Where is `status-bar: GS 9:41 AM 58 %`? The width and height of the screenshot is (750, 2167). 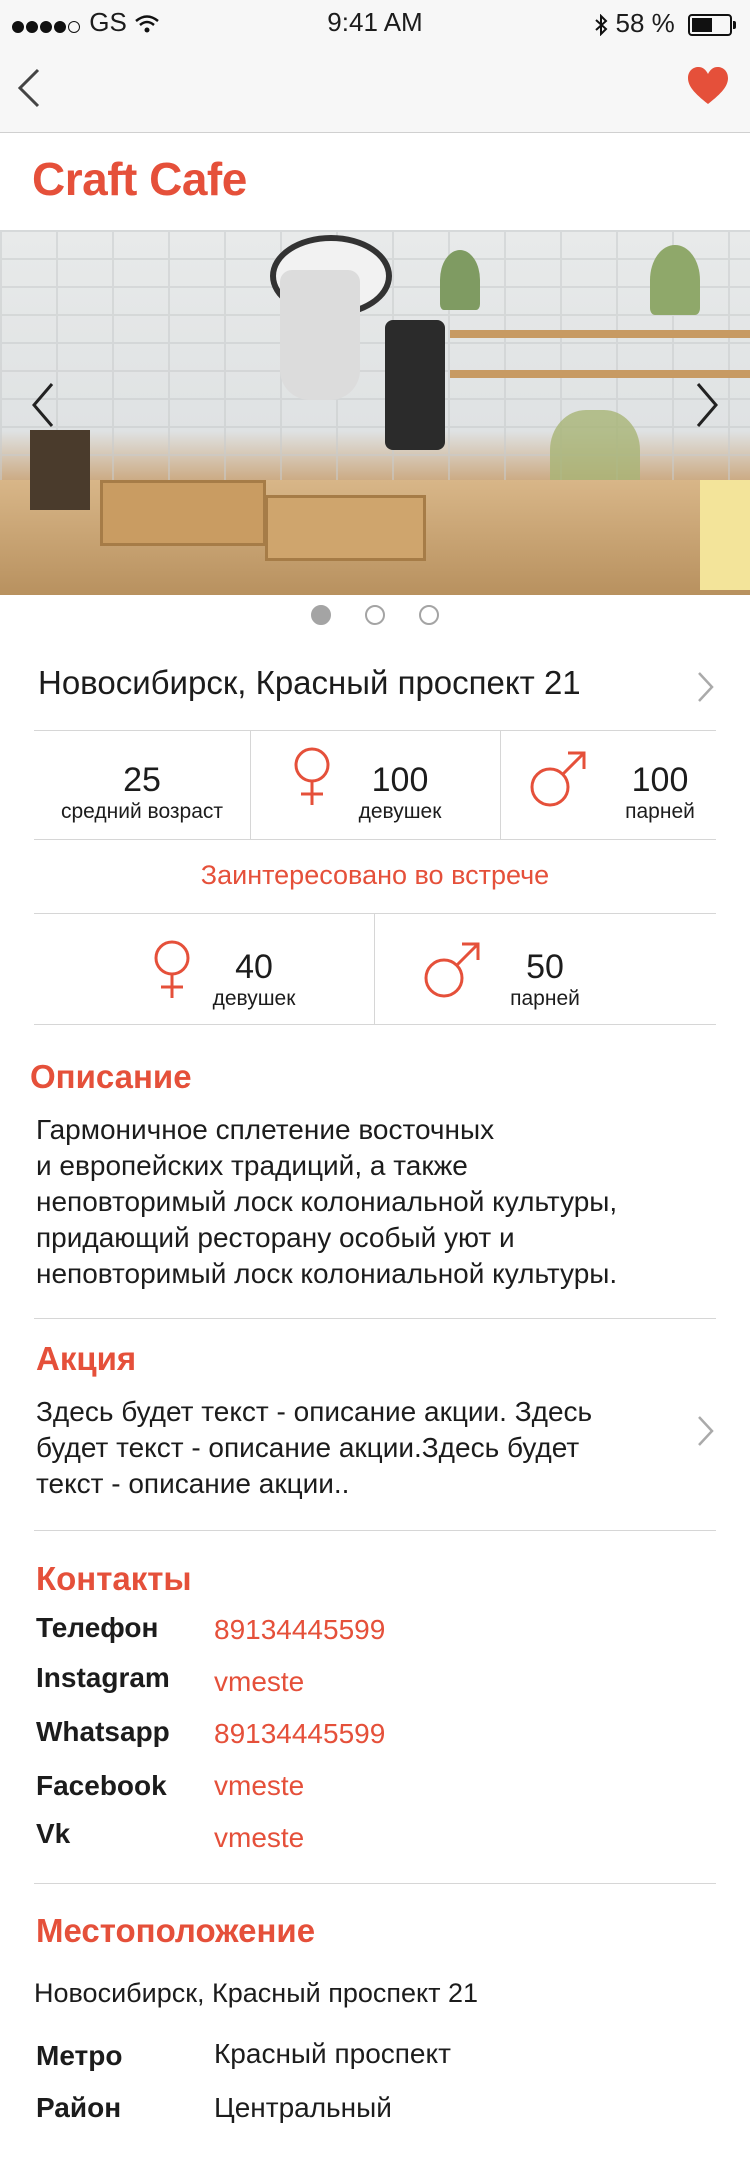 status-bar: GS 9:41 AM 58 % is located at coordinates (375, 20).